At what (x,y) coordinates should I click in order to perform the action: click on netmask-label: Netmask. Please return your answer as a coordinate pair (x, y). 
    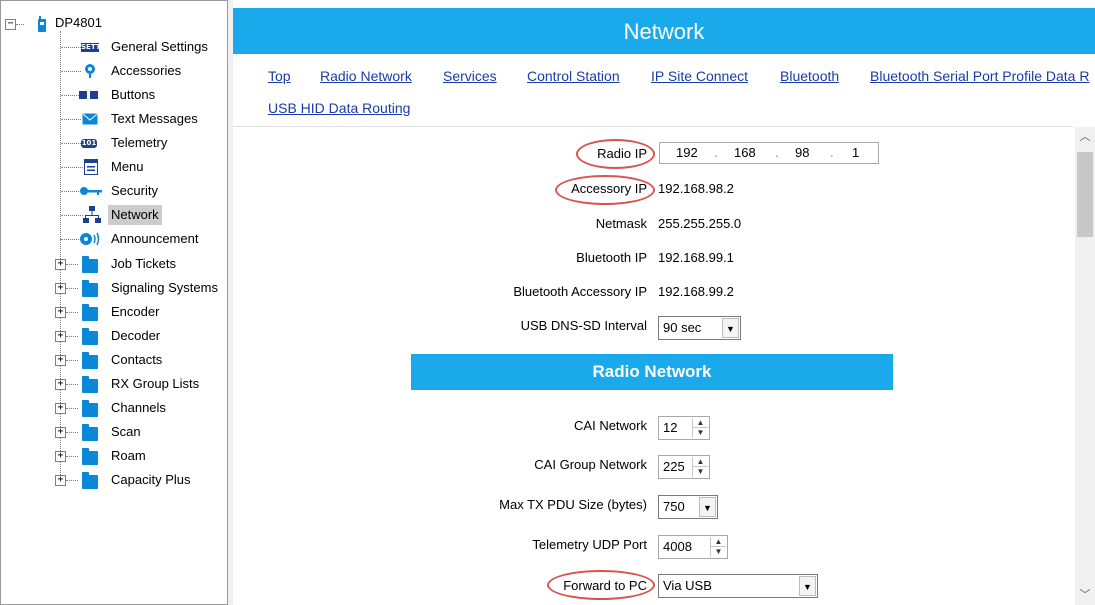
    Looking at the image, I should click on (621, 223).